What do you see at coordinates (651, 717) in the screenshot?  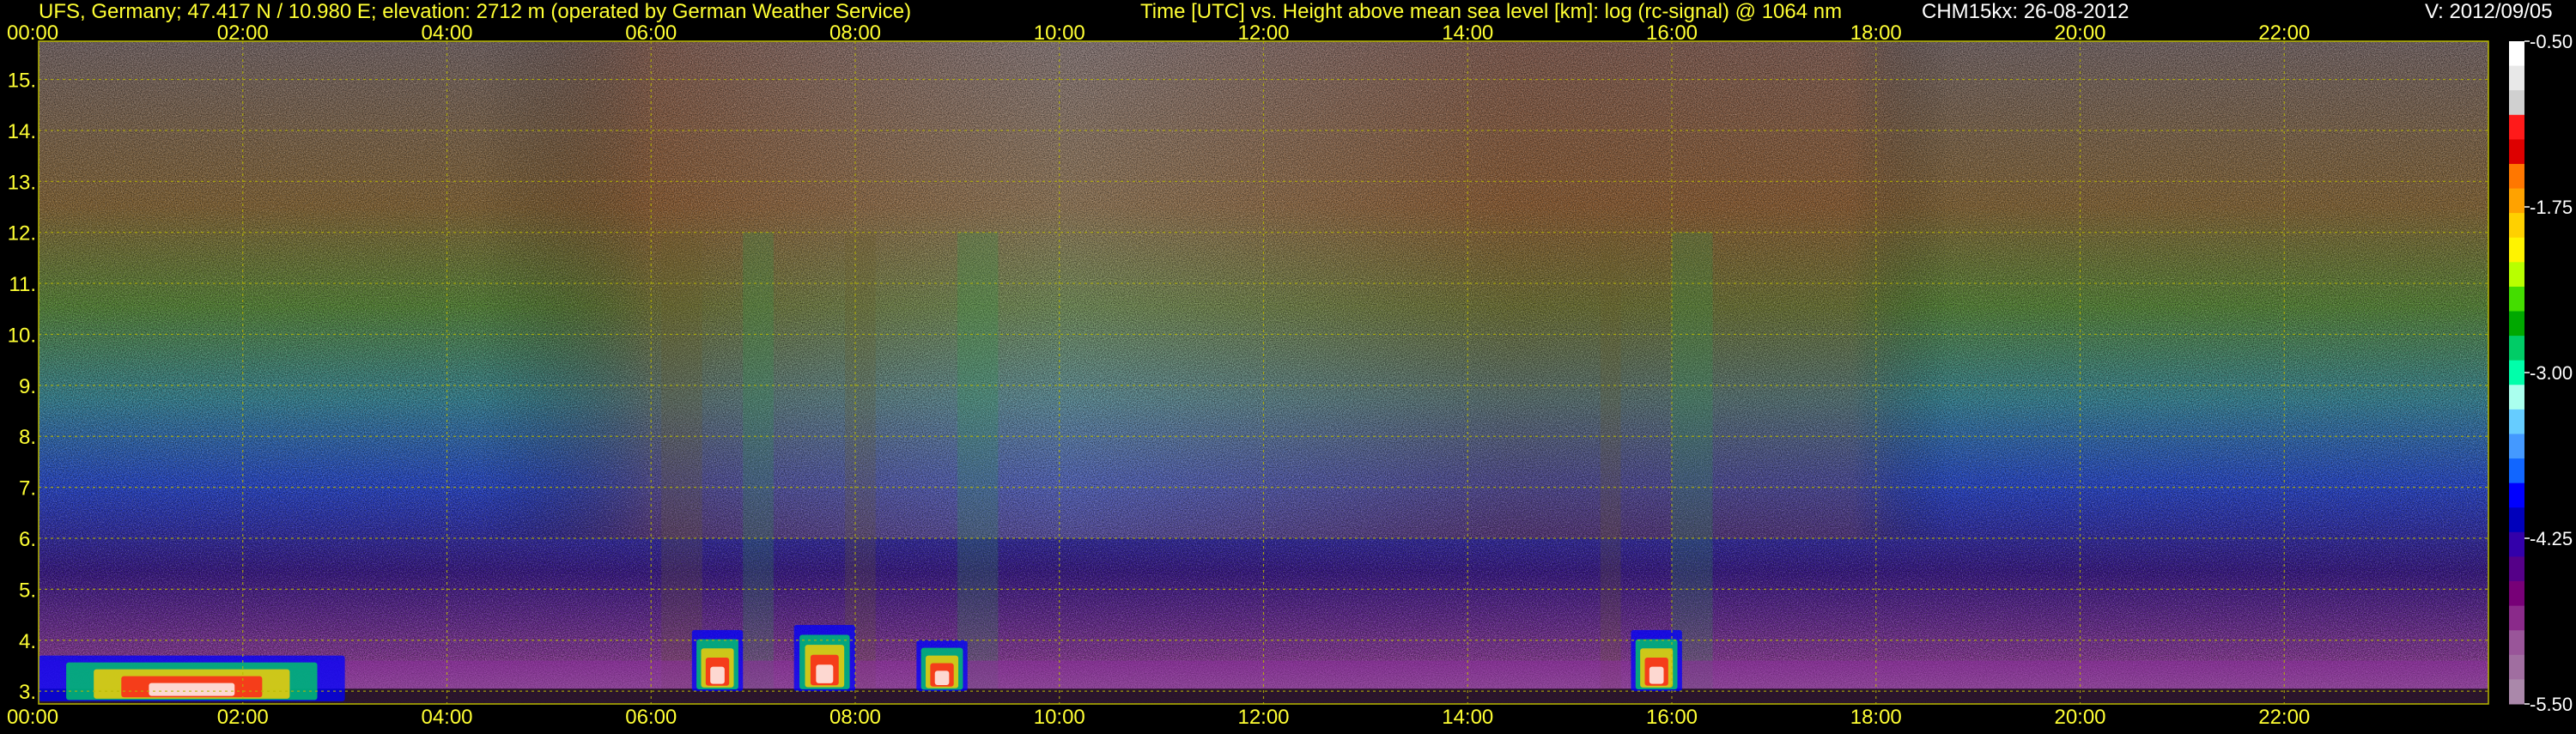 I see `x-tick-label-bottom: 06:00` at bounding box center [651, 717].